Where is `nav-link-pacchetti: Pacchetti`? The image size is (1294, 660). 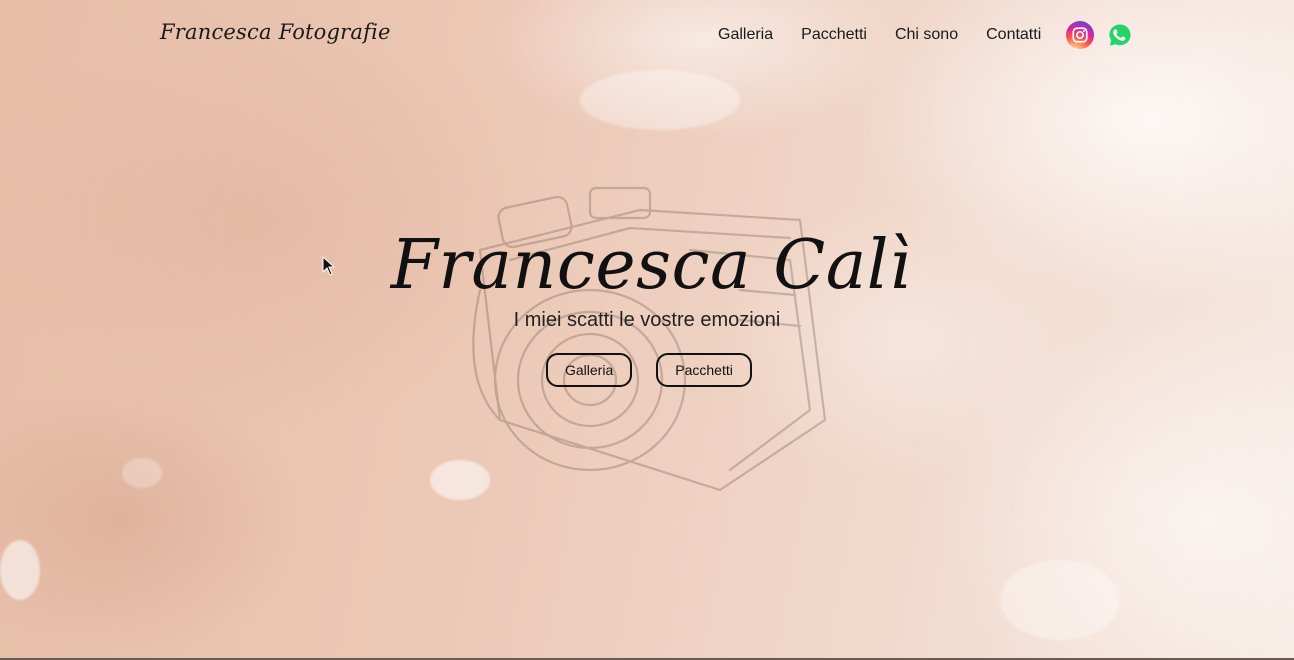
nav-link-pacchetti: Pacchetti is located at coordinates (834, 35).